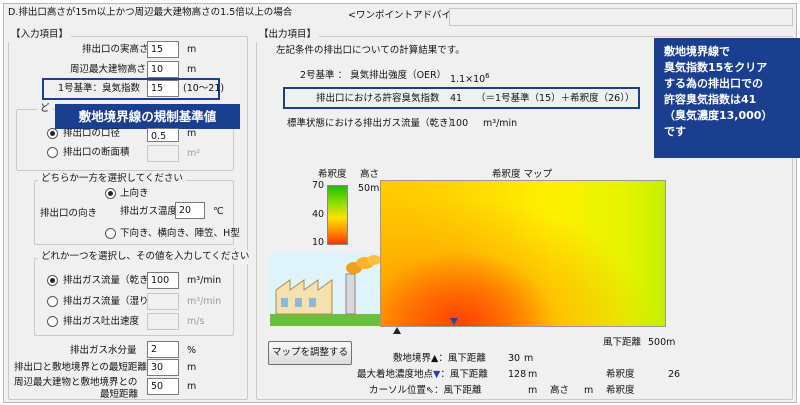 The width and height of the screenshot is (800, 405). What do you see at coordinates (80, 367) in the screenshot?
I see `boundary-distance-label: 排出口と敷地境界との最短距離` at bounding box center [80, 367].